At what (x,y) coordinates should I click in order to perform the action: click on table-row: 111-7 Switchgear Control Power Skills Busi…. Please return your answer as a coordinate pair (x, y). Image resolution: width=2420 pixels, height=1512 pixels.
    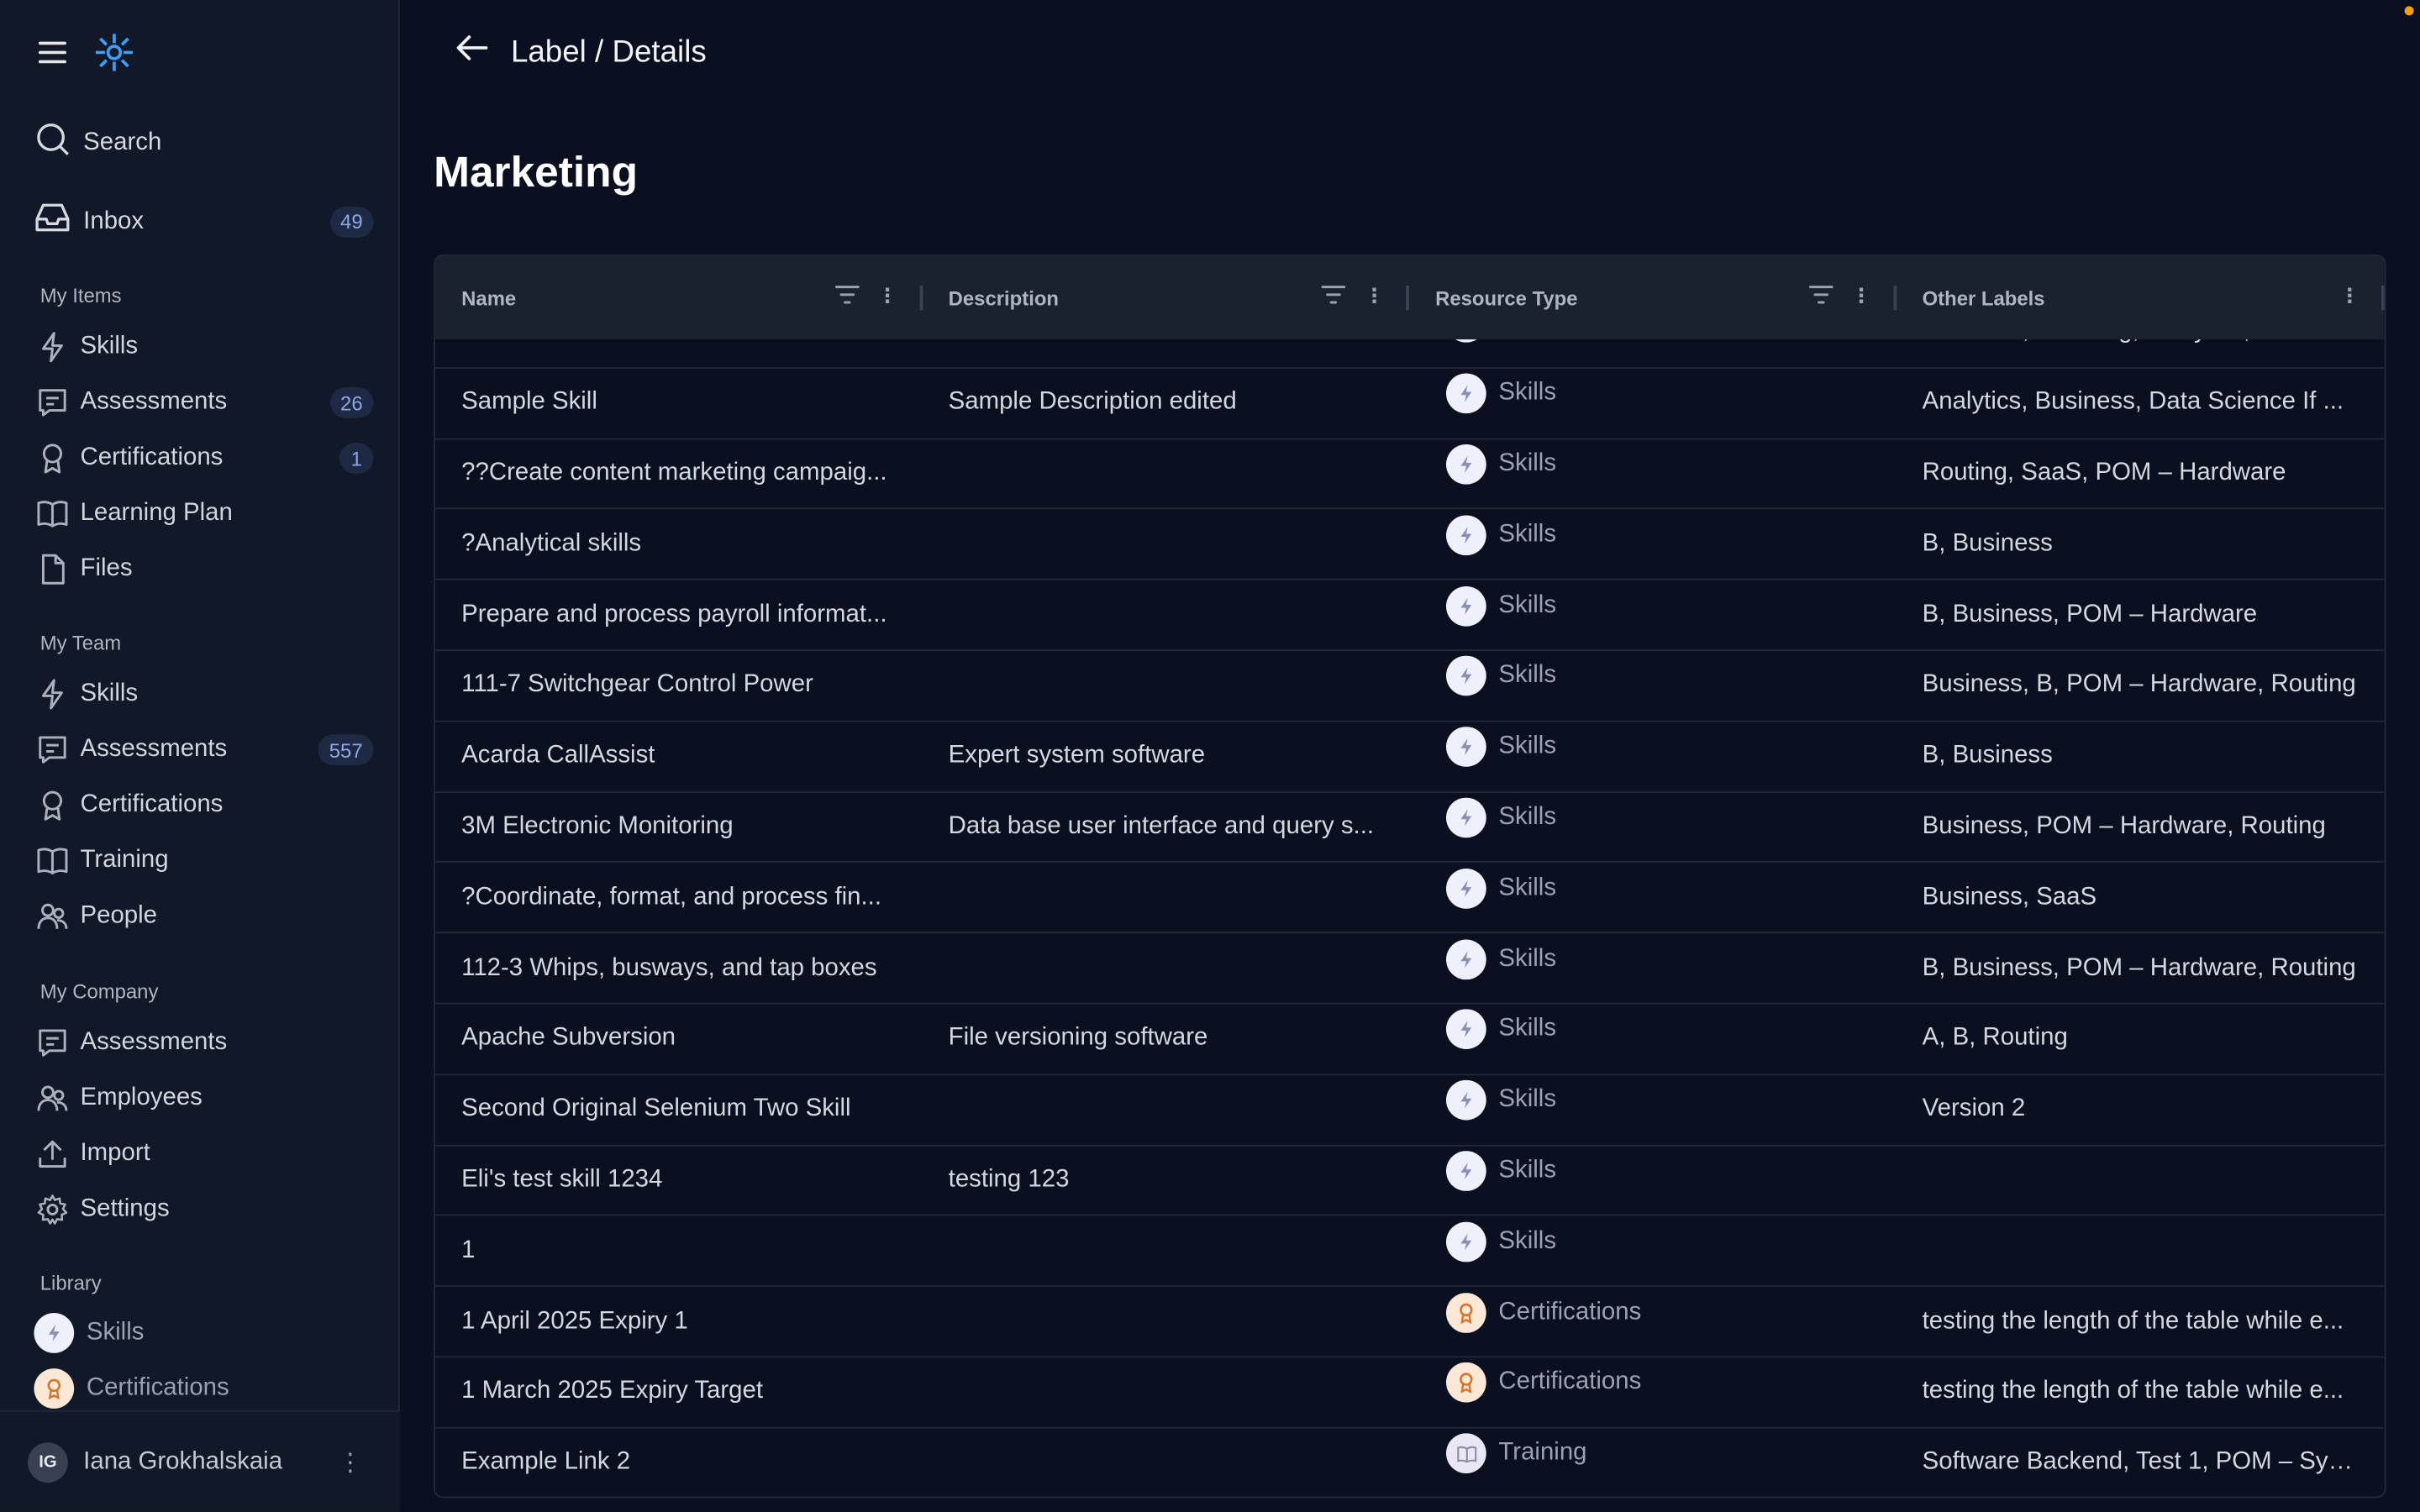
    Looking at the image, I should click on (1409, 686).